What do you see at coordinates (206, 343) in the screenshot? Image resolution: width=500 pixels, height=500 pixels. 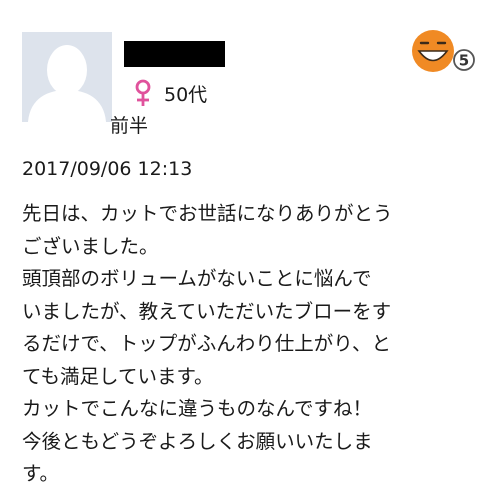 I see `review-line: るだけで、トップがふんわり仕上がり、と` at bounding box center [206, 343].